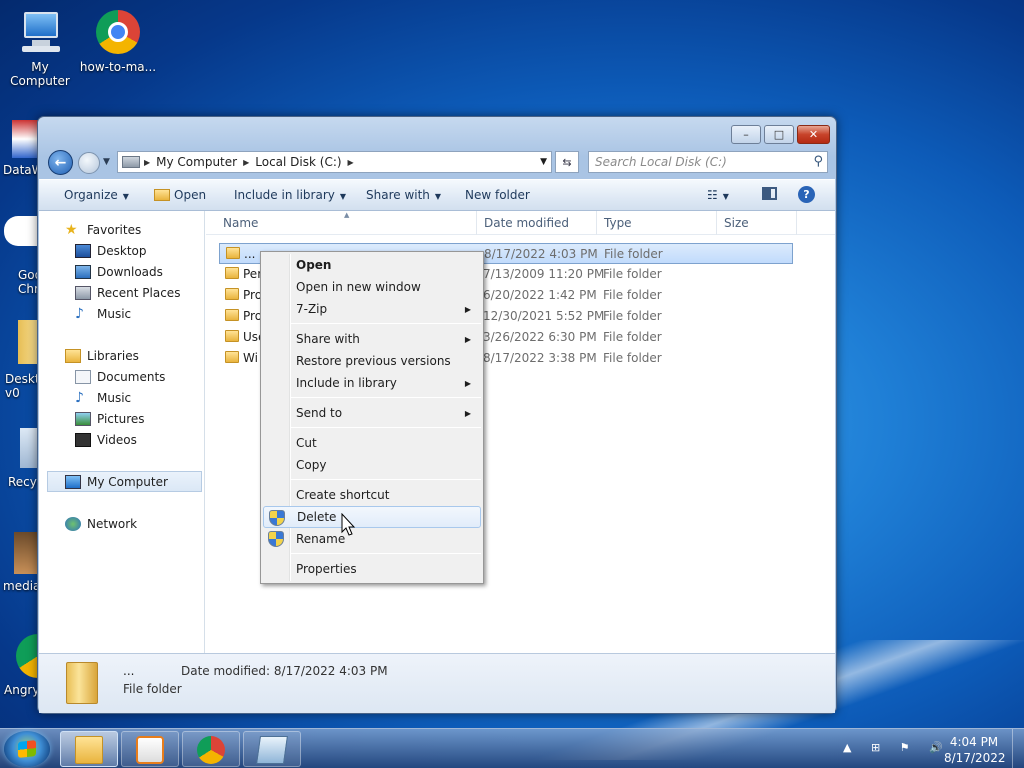 The height and width of the screenshot is (768, 1024). What do you see at coordinates (1018, 748) in the screenshot?
I see `show-desktop-button` at bounding box center [1018, 748].